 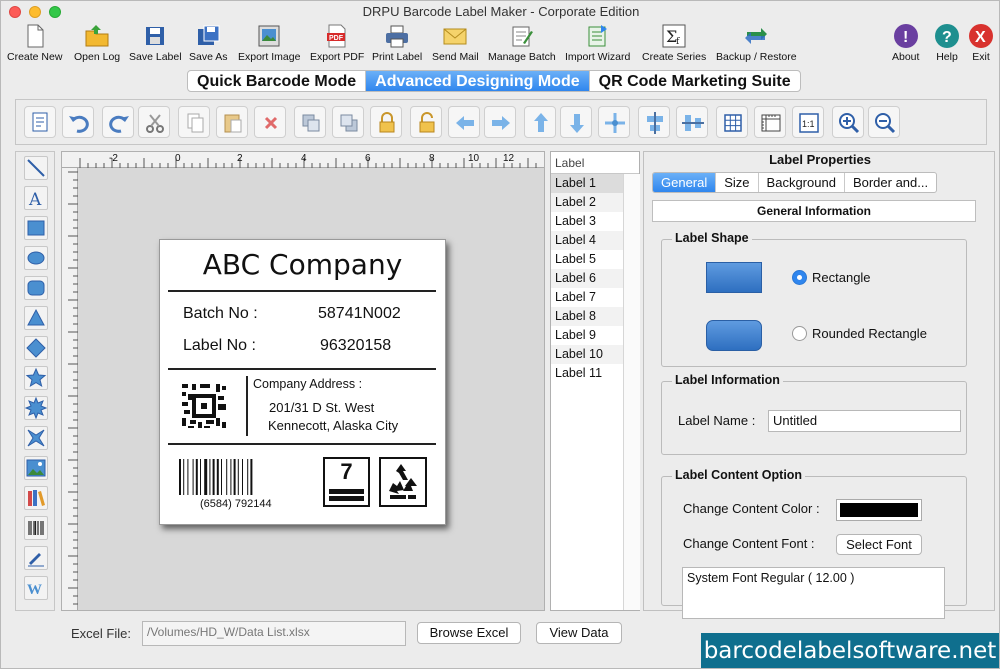 I want to click on linear-barcode-image, so click(x=229, y=478).